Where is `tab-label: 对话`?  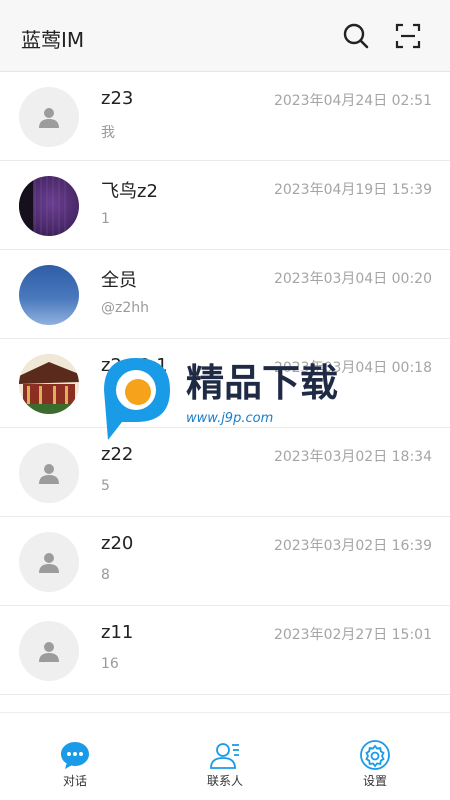
tab-label: 对话 is located at coordinates (74, 781).